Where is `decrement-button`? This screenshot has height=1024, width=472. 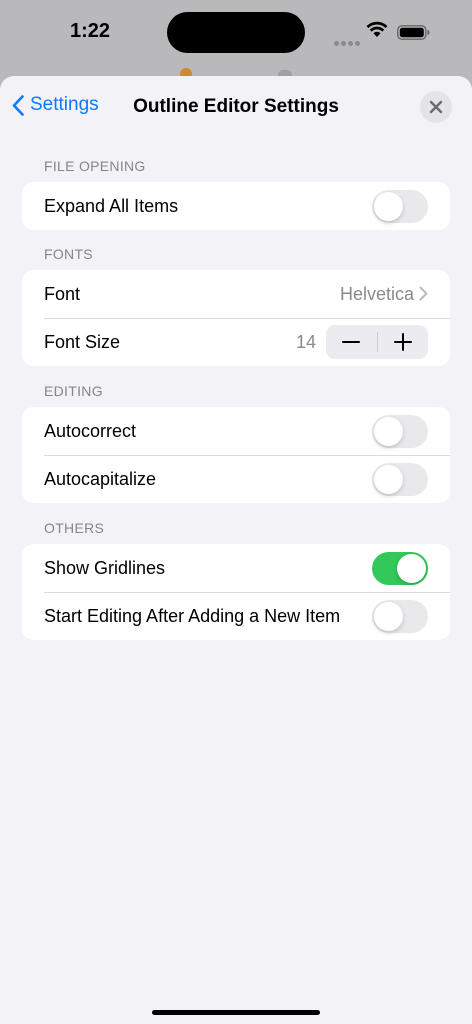
decrement-button is located at coordinates (351, 342).